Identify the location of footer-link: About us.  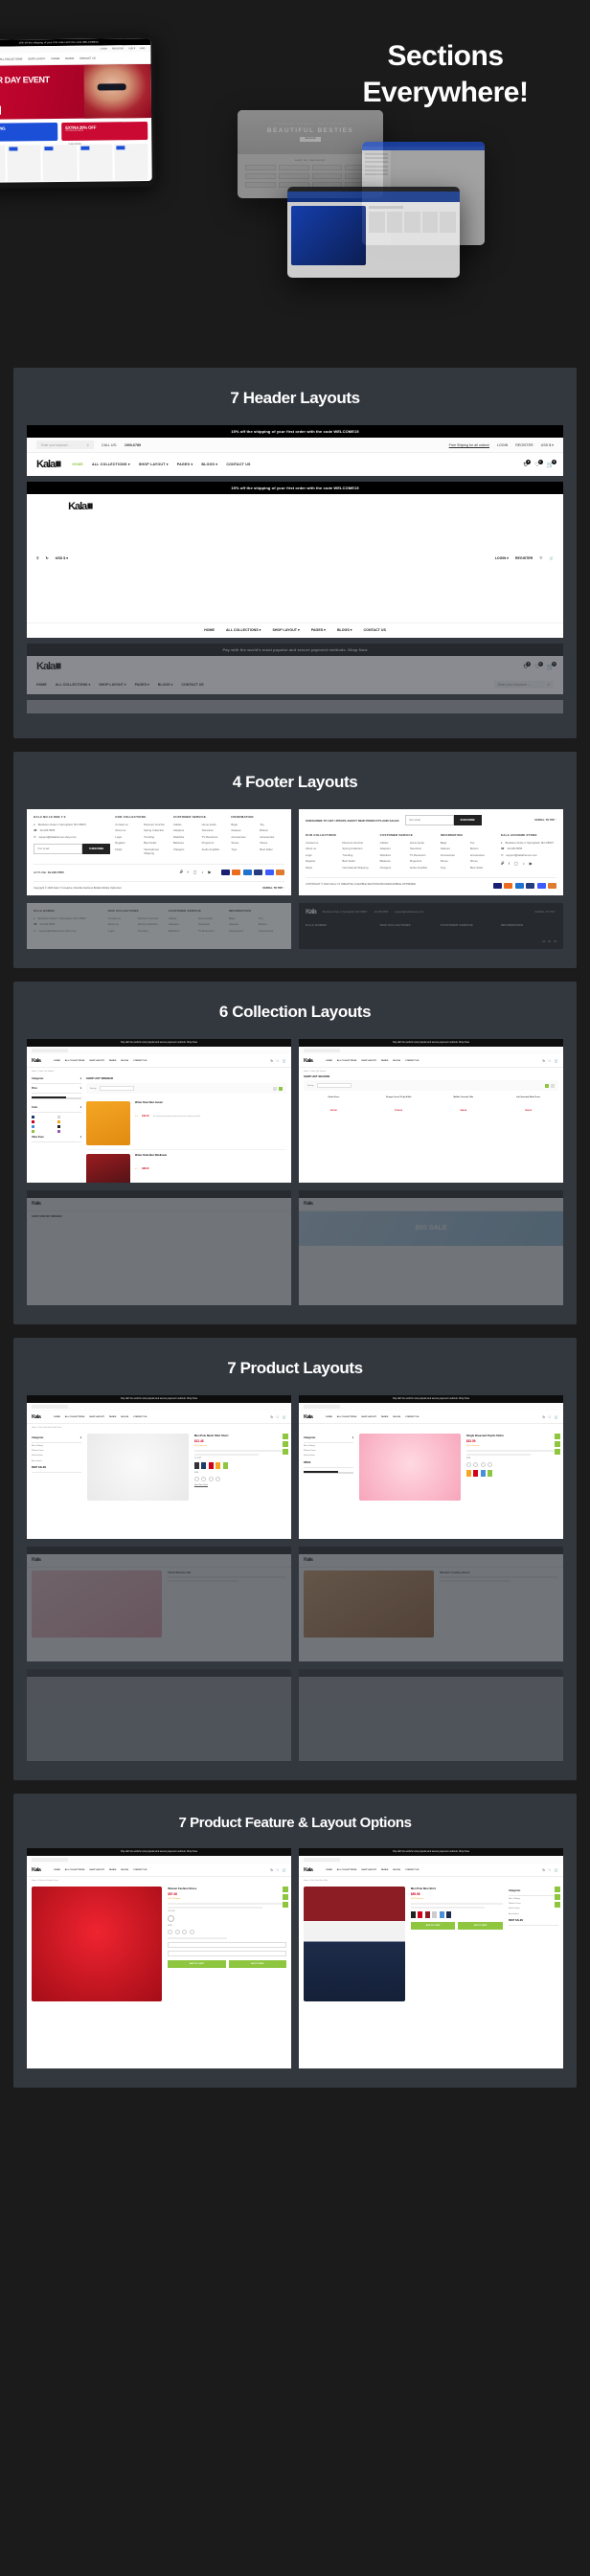
(121, 924).